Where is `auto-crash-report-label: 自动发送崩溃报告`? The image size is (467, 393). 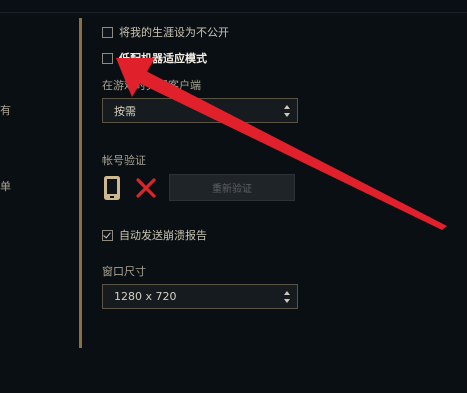 auto-crash-report-label: 自动发送崩溃报告 is located at coordinates (163, 235).